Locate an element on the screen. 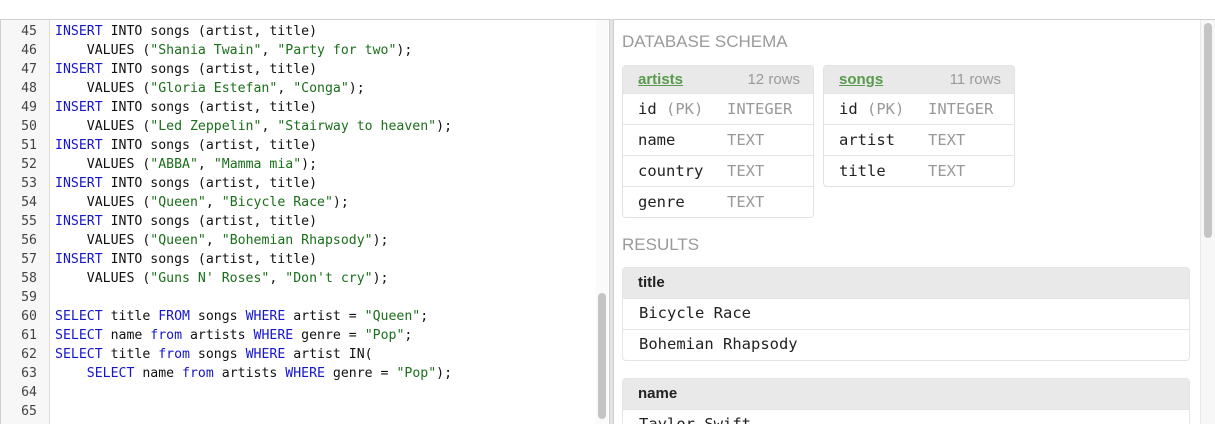 The width and height of the screenshot is (1215, 424). column-name-text: name is located at coordinates (657, 140).